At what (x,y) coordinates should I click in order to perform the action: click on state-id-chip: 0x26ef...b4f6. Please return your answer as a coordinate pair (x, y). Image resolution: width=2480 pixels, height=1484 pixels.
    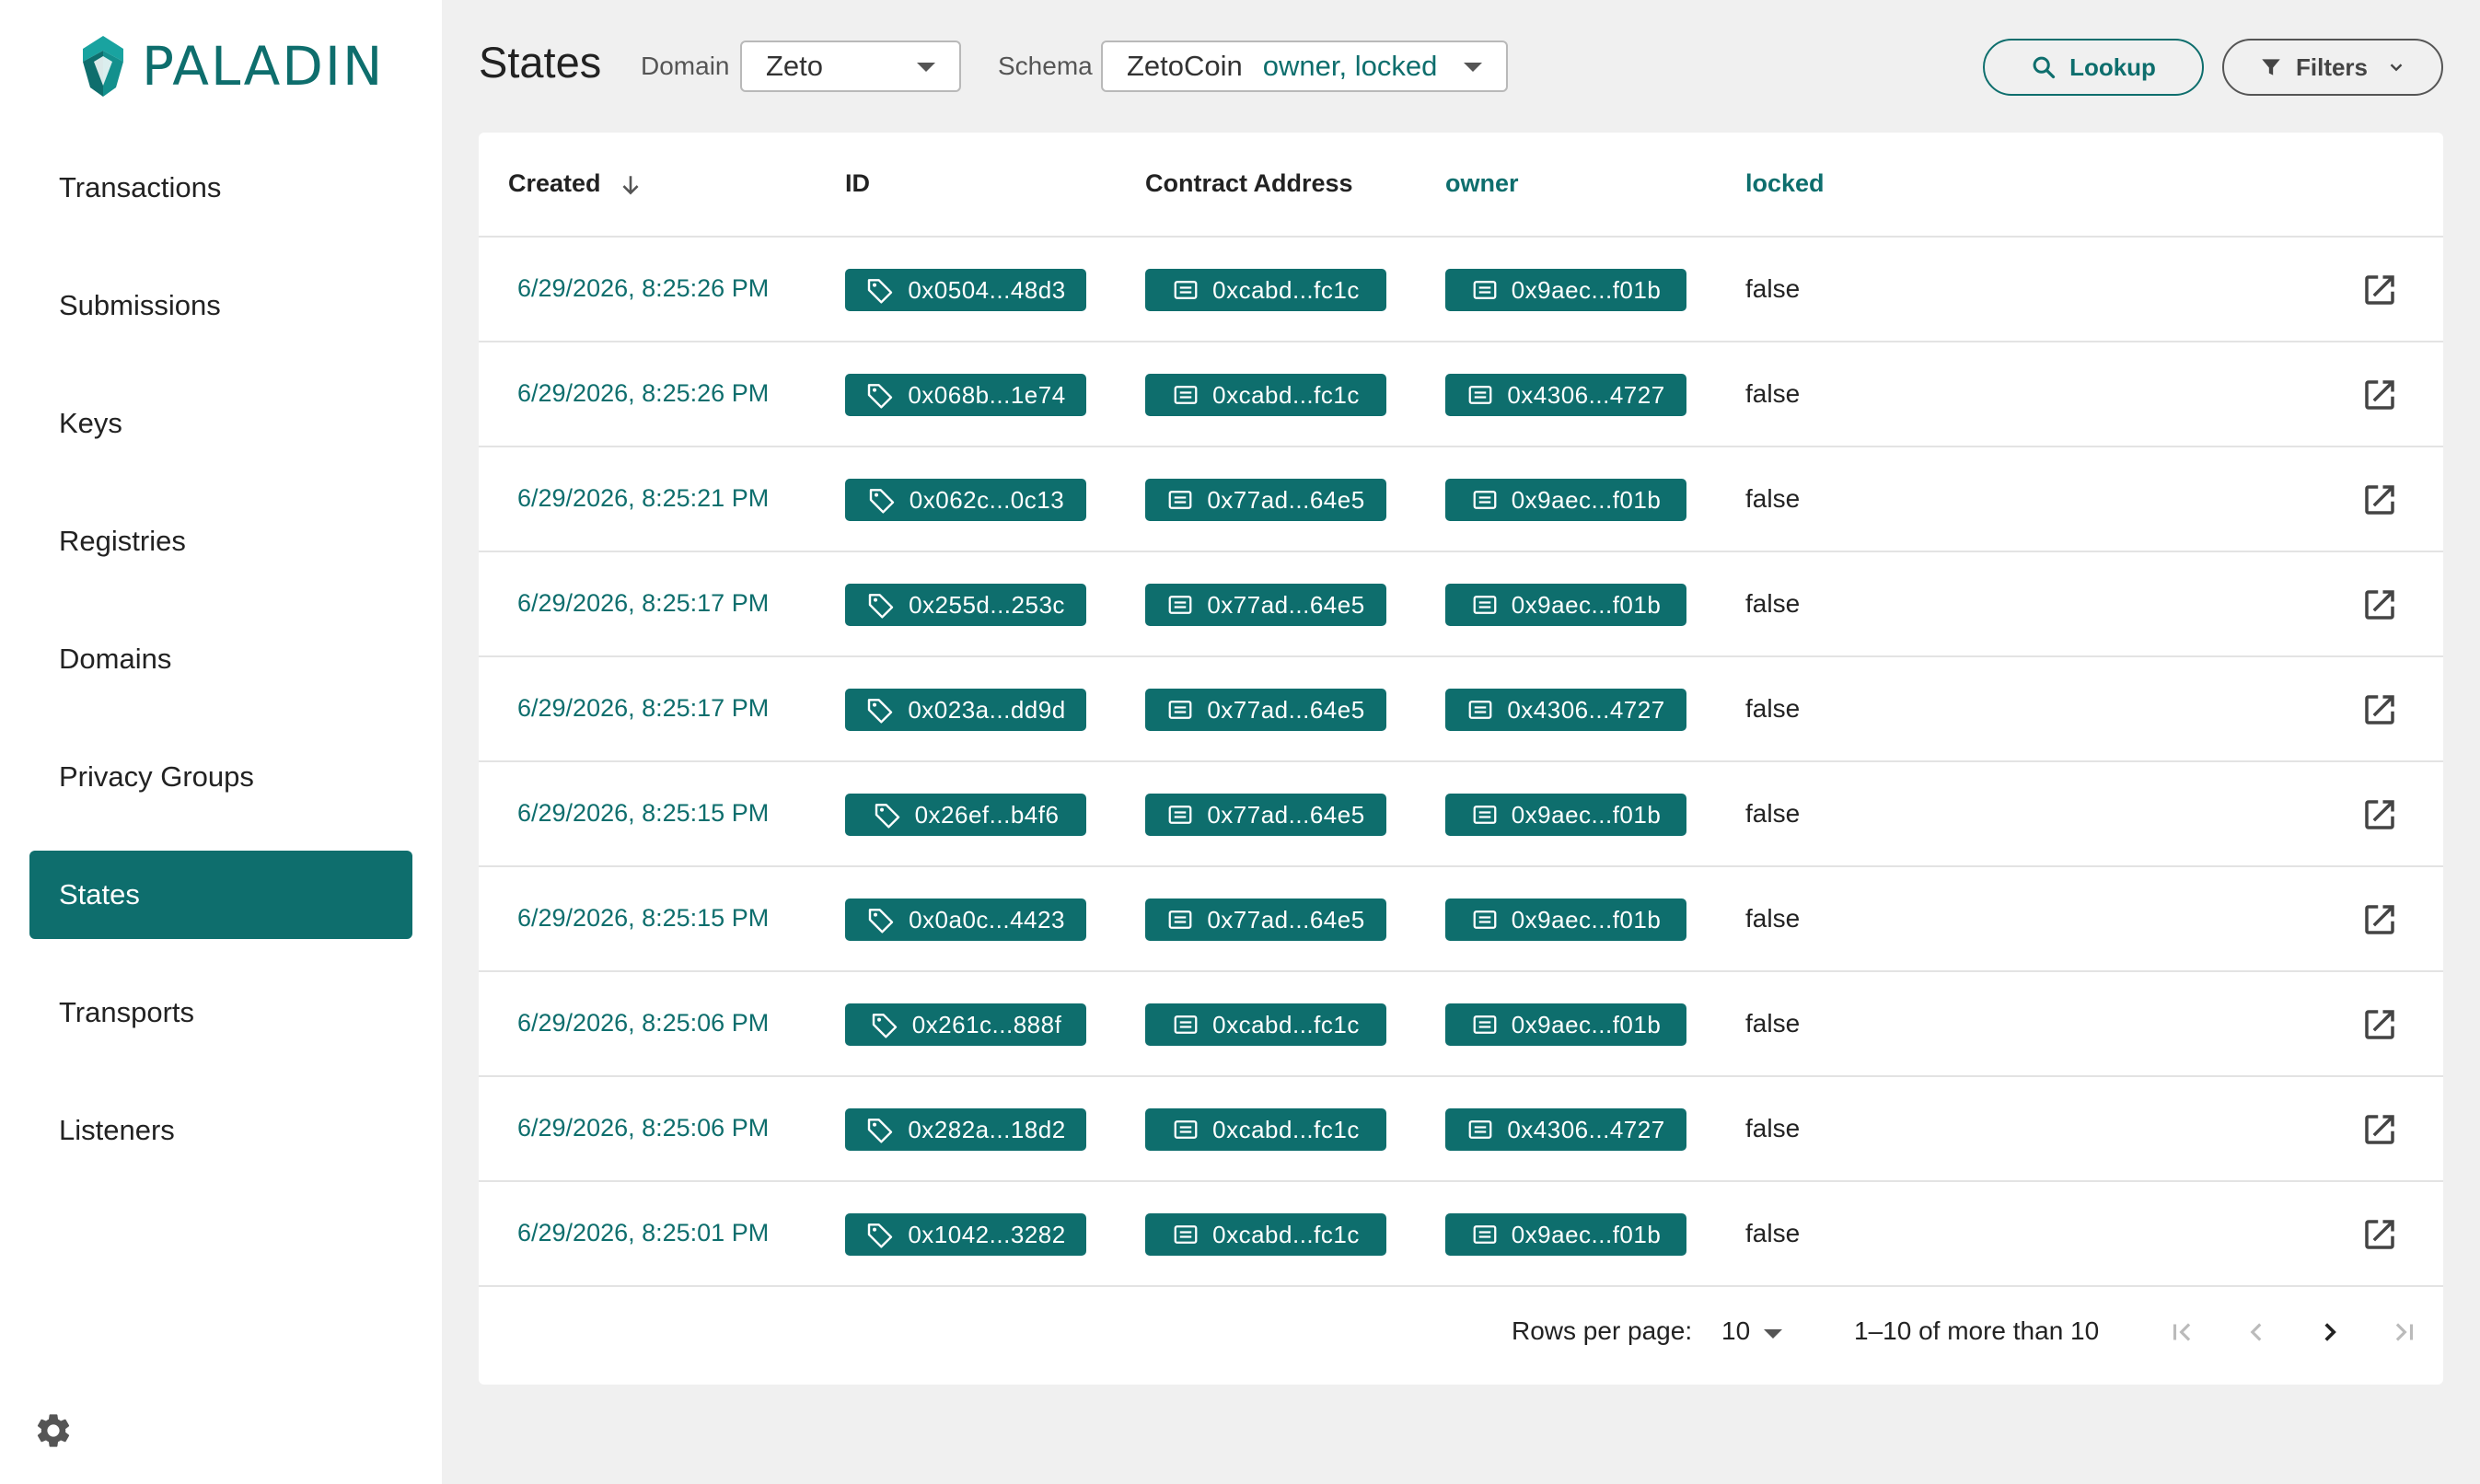
    Looking at the image, I should click on (965, 815).